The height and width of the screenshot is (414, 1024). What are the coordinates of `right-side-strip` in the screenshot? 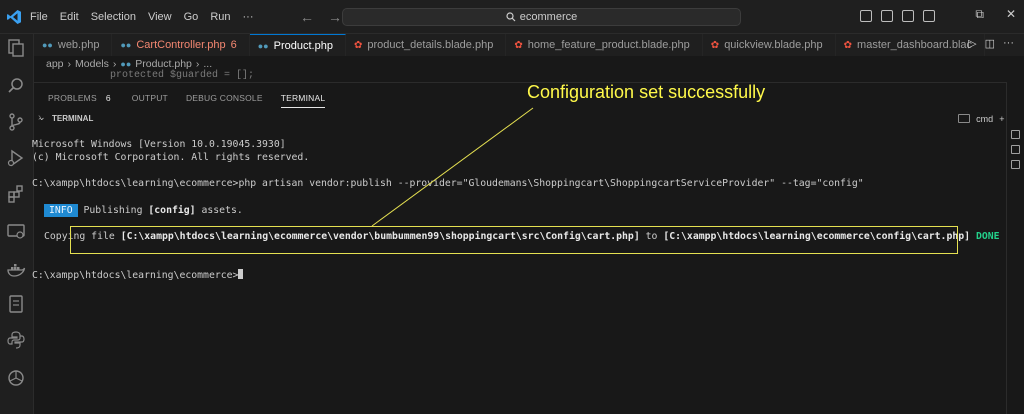 It's located at (1015, 248).